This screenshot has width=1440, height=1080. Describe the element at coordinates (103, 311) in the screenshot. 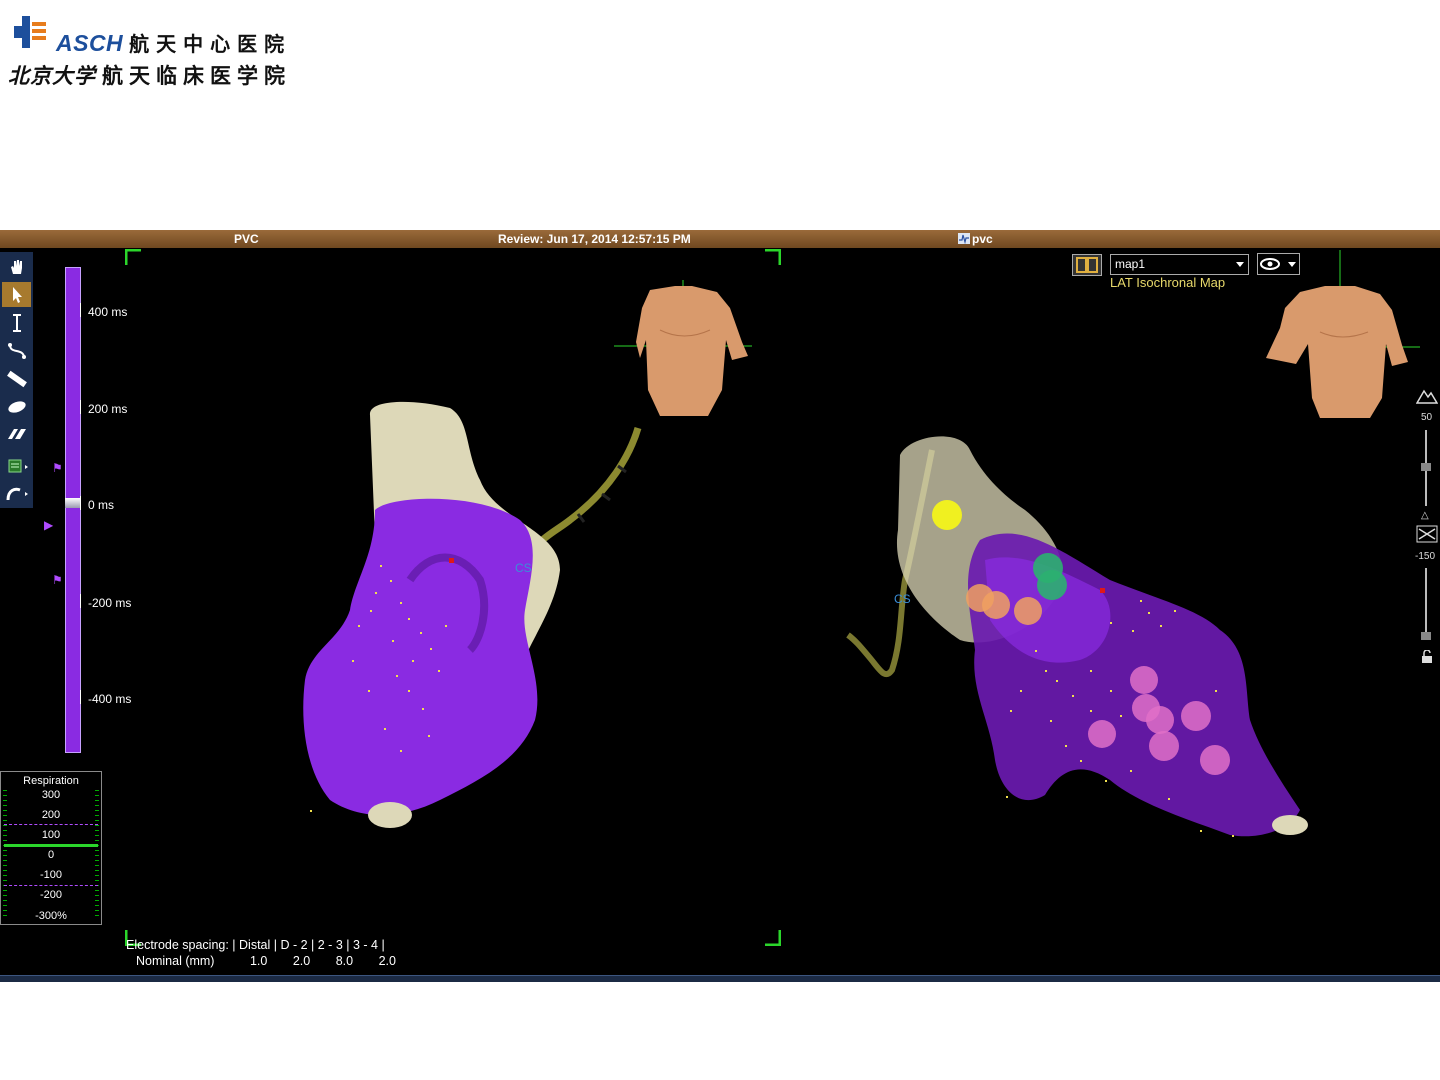

I see `lat-tick-label: 400 ms` at that location.